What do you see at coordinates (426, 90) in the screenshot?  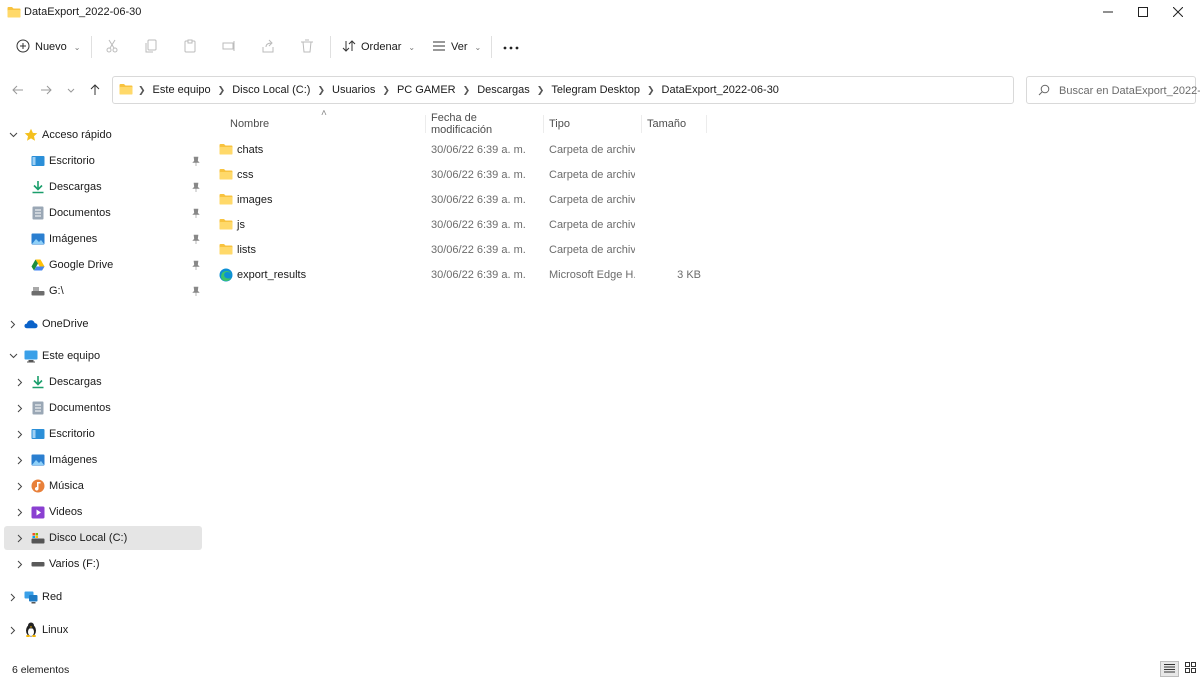 I see `breadcrumb-item: PC GAMER` at bounding box center [426, 90].